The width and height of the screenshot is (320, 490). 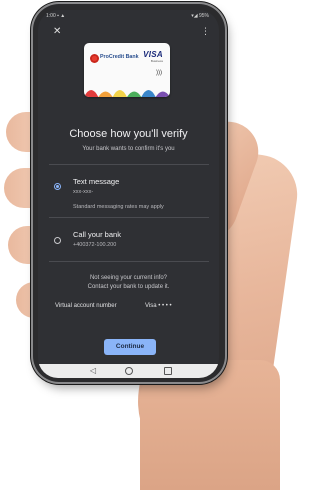 I want to click on contactless-icon: ))), so click(x=159, y=73).